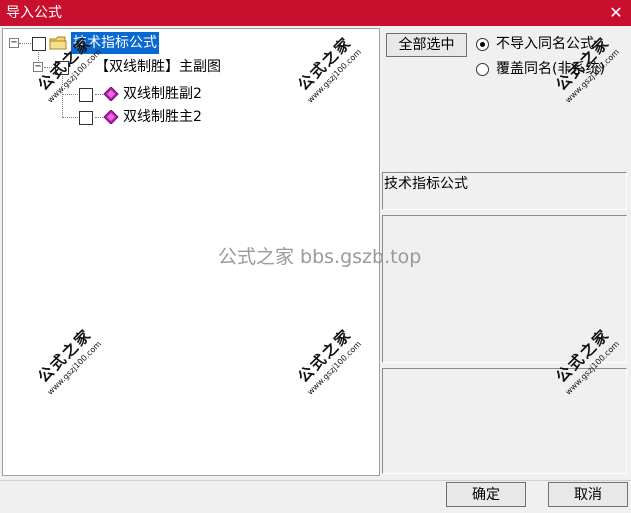 This screenshot has height=513, width=631. Describe the element at coordinates (14, 43) in the screenshot. I see `collapse-icon: −` at that location.